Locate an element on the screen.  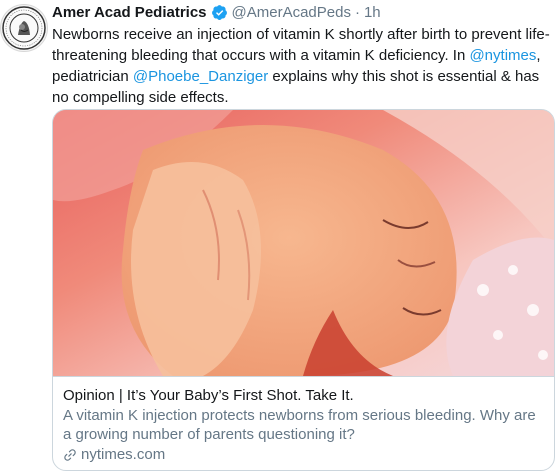
card-domain-text: nytimes.com is located at coordinates (123, 454).